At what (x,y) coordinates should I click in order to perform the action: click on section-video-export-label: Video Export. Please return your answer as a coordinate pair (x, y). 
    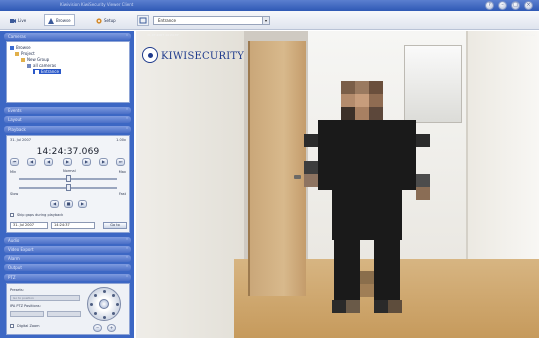
    Looking at the image, I should click on (21, 249).